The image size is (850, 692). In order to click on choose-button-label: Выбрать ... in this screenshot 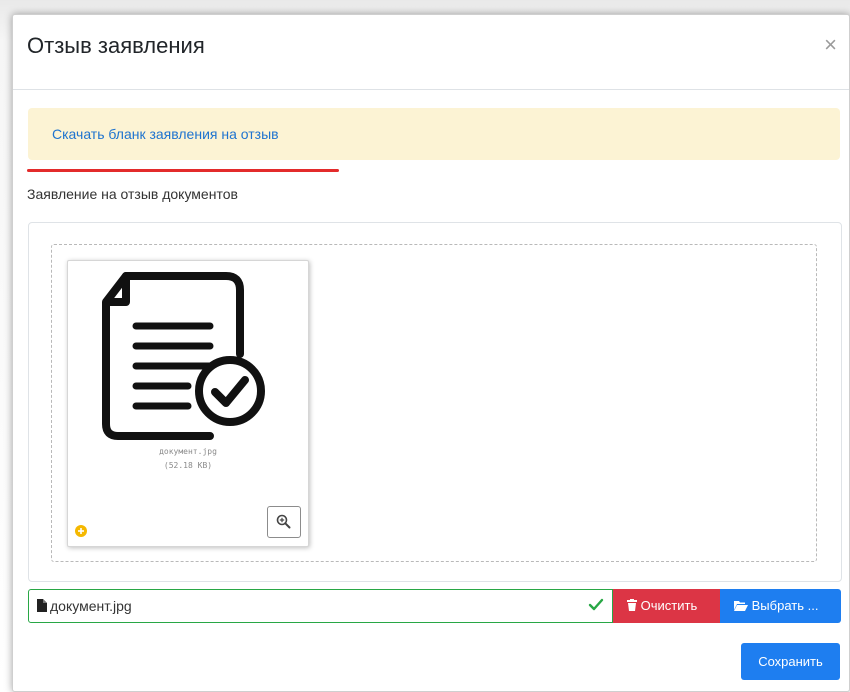, I will do `click(785, 605)`.